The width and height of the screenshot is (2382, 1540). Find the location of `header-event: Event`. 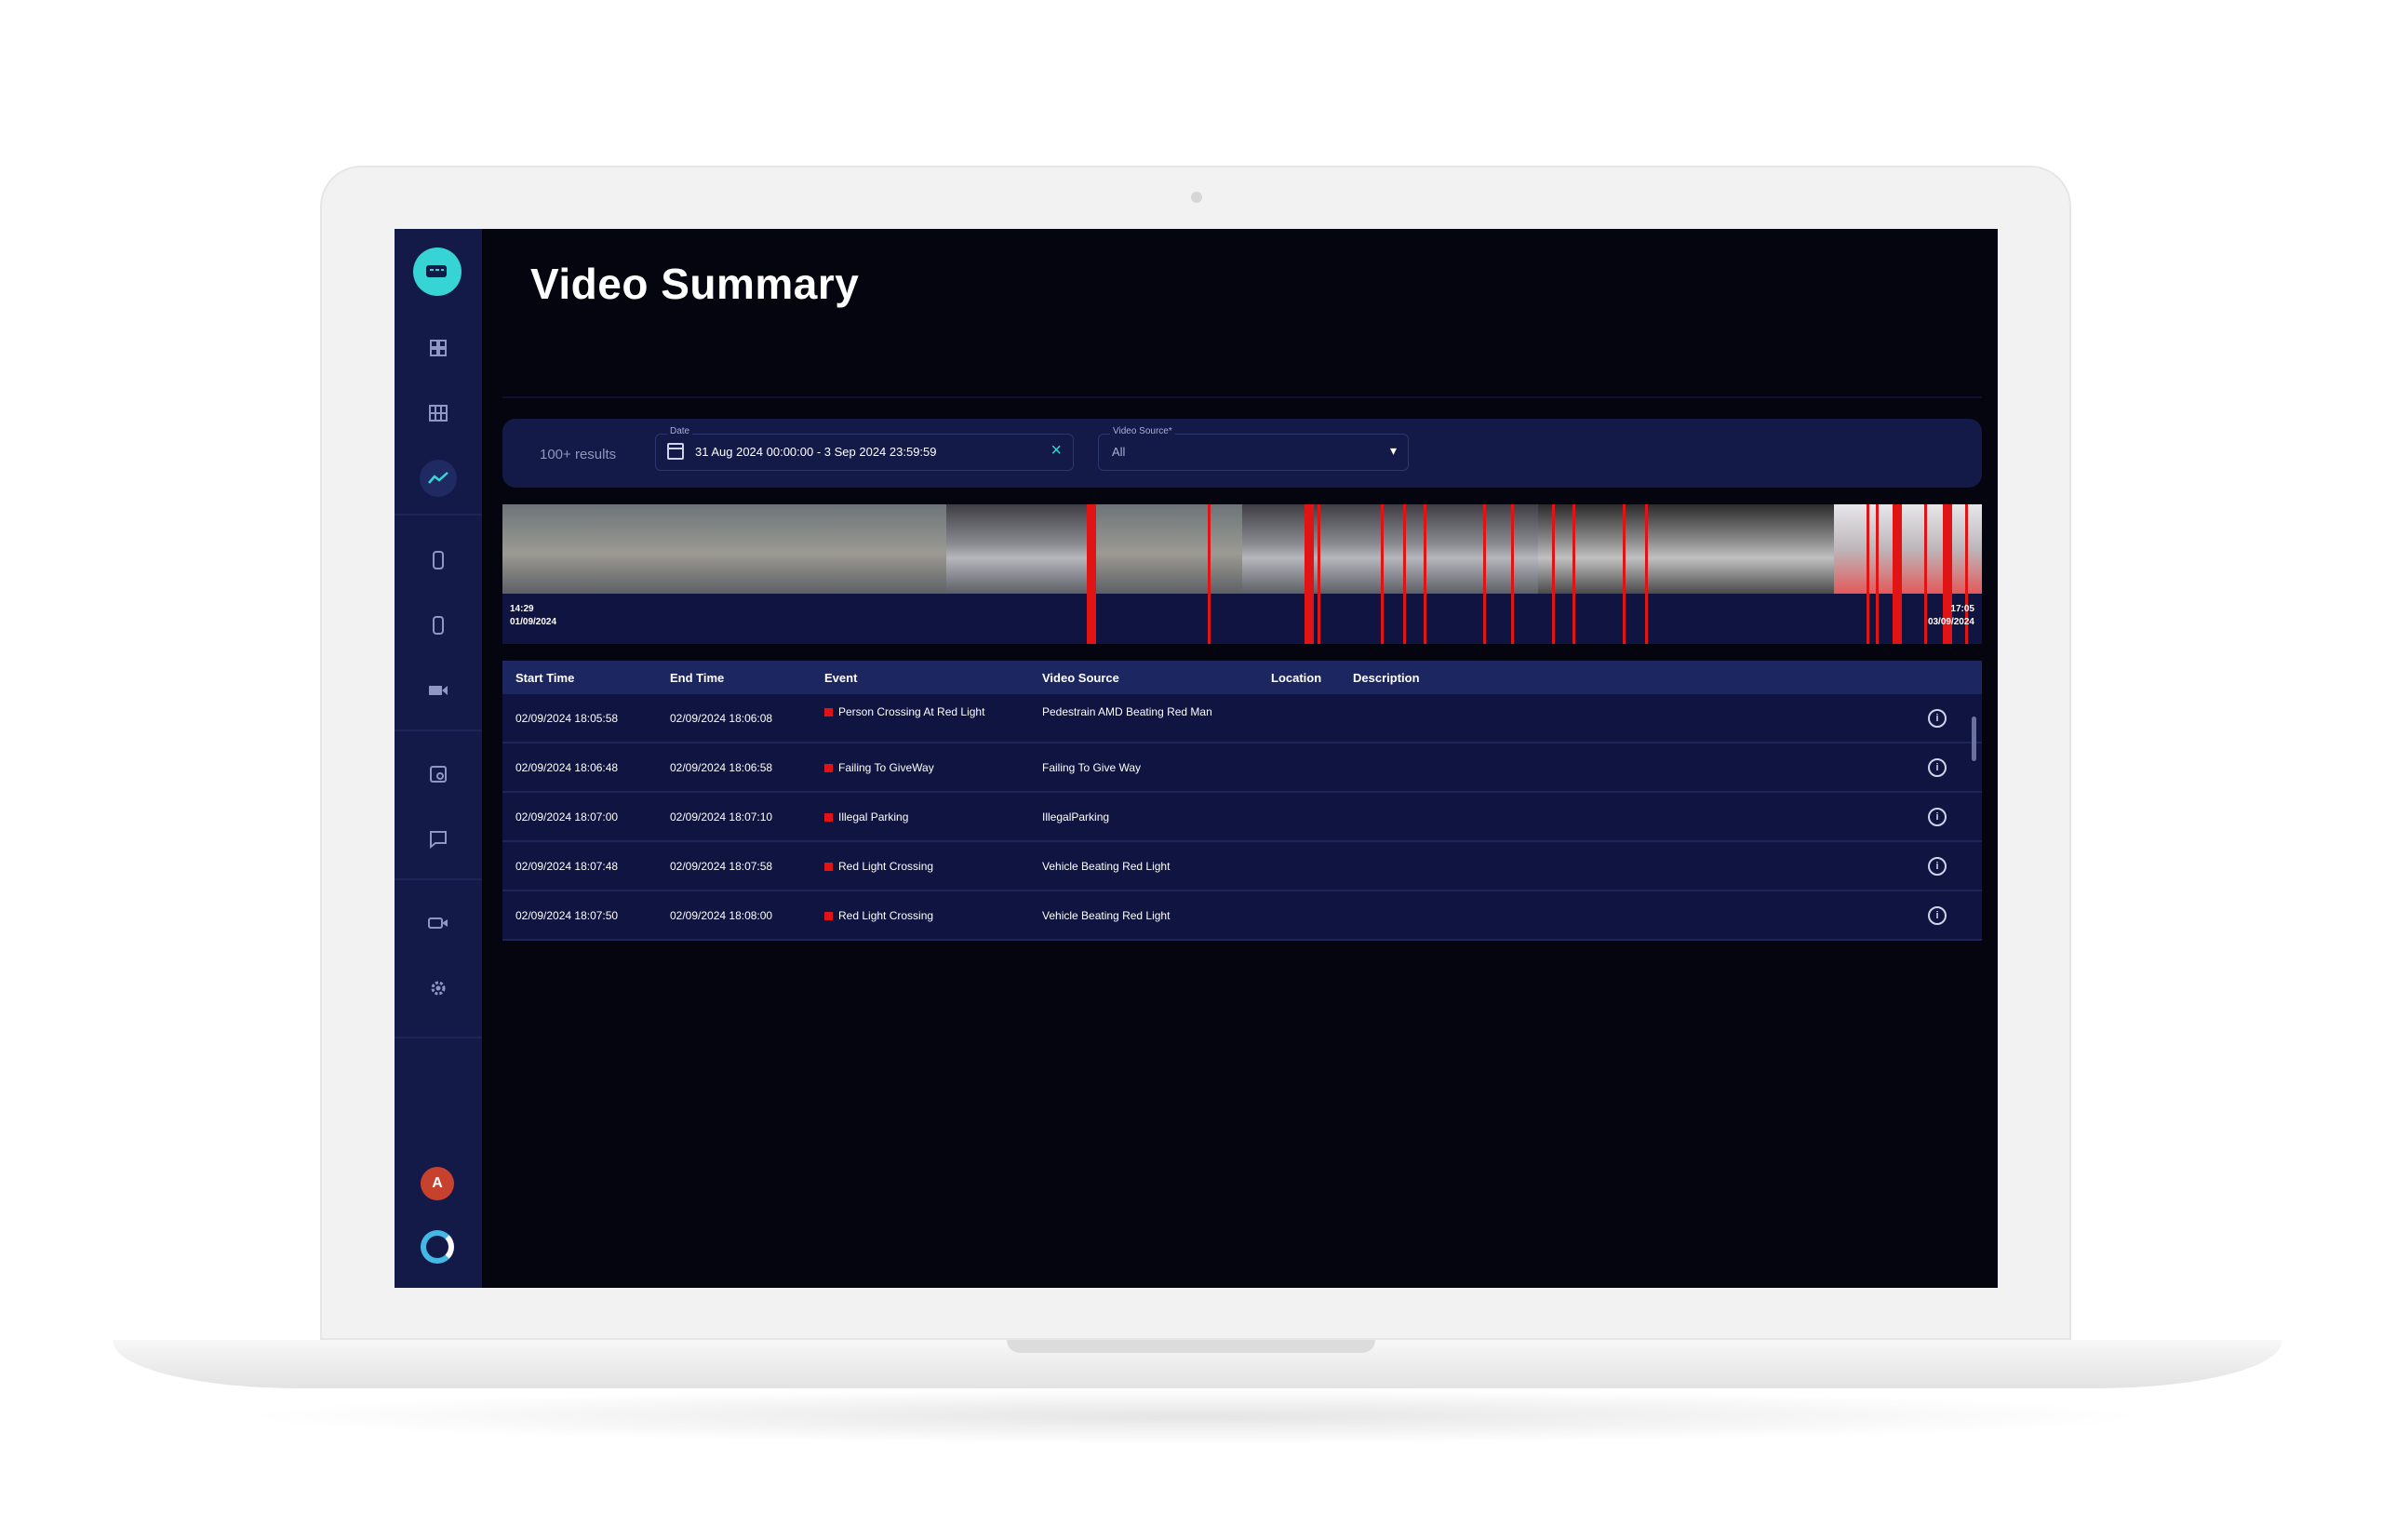

header-event: Event is located at coordinates (840, 678).